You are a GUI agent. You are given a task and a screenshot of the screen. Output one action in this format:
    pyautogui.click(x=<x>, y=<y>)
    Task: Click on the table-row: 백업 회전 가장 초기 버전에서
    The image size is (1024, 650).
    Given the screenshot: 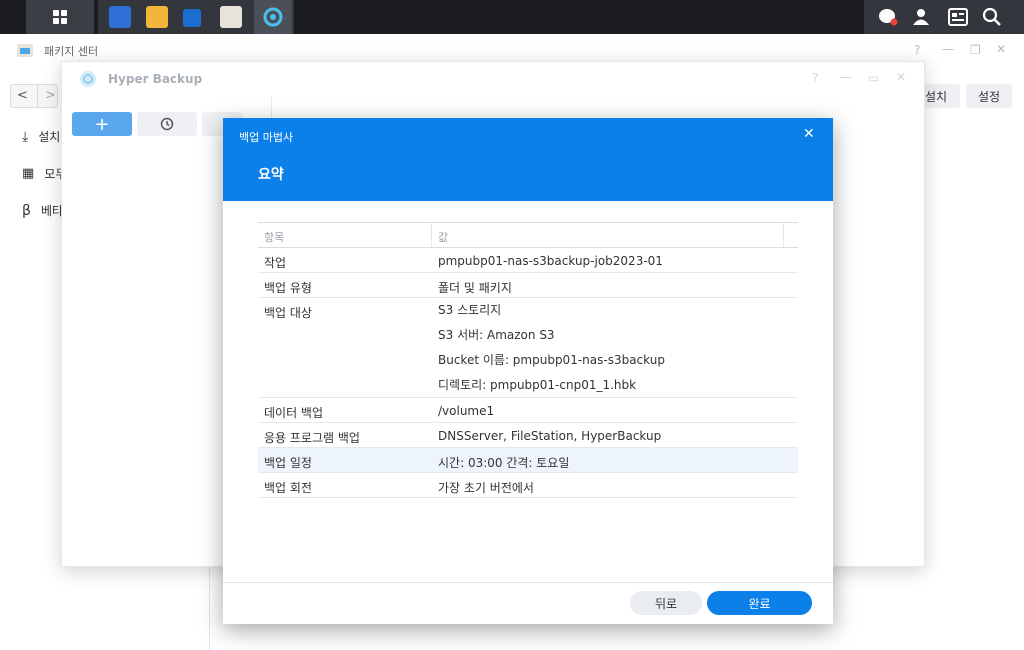 What is the action you would take?
    pyautogui.click(x=528, y=485)
    